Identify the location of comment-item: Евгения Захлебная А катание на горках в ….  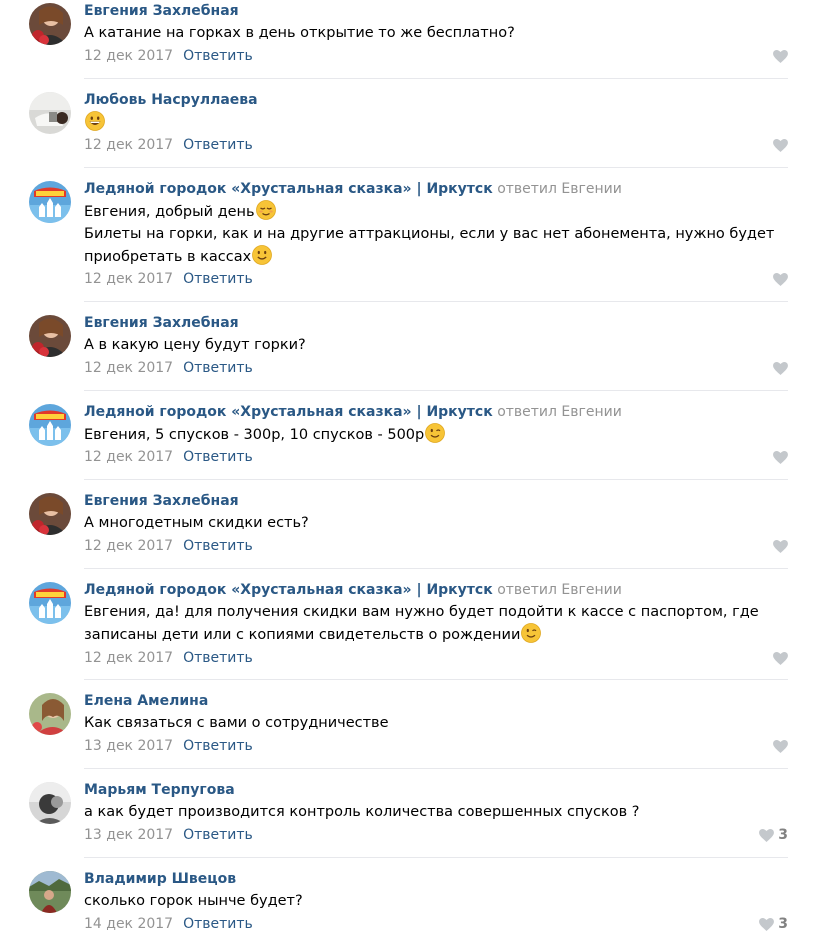
(408, 39).